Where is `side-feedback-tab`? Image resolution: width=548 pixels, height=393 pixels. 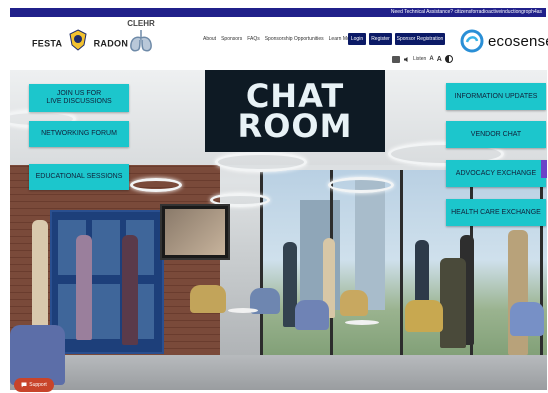 side-feedback-tab is located at coordinates (544, 169).